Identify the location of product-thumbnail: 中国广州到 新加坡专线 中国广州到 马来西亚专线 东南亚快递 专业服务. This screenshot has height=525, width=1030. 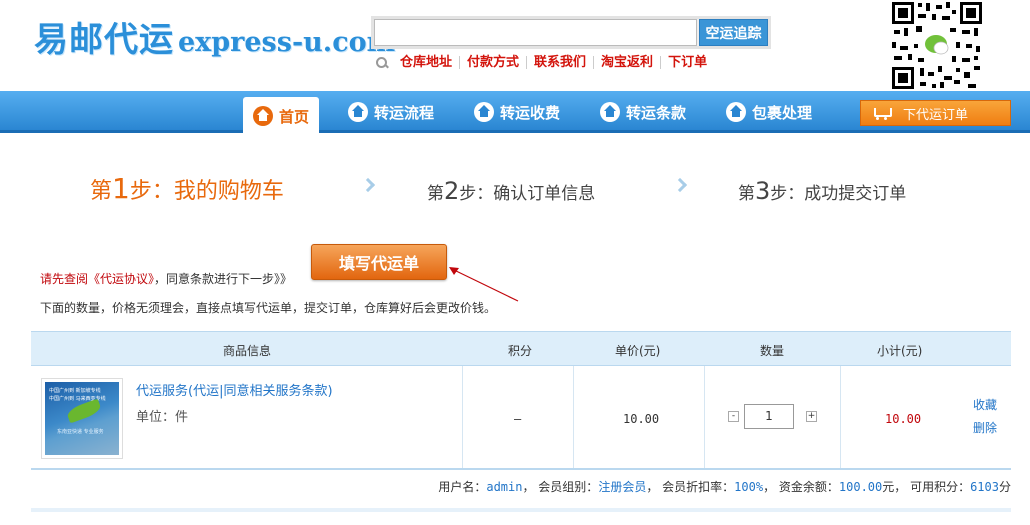
(82, 418).